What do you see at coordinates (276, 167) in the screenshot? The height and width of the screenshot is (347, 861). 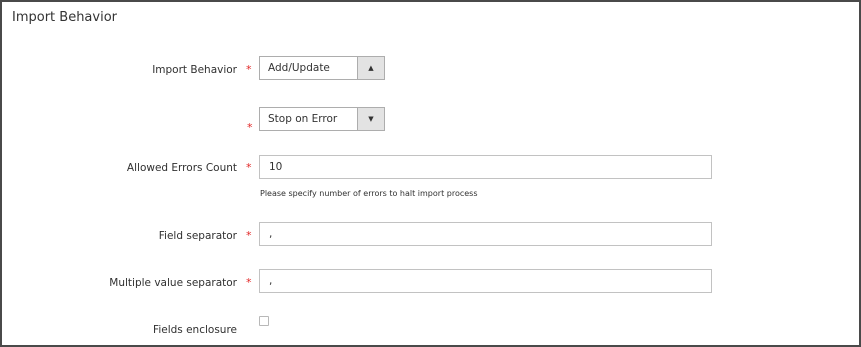 I see `allowed-errors-count-value: 10` at bounding box center [276, 167].